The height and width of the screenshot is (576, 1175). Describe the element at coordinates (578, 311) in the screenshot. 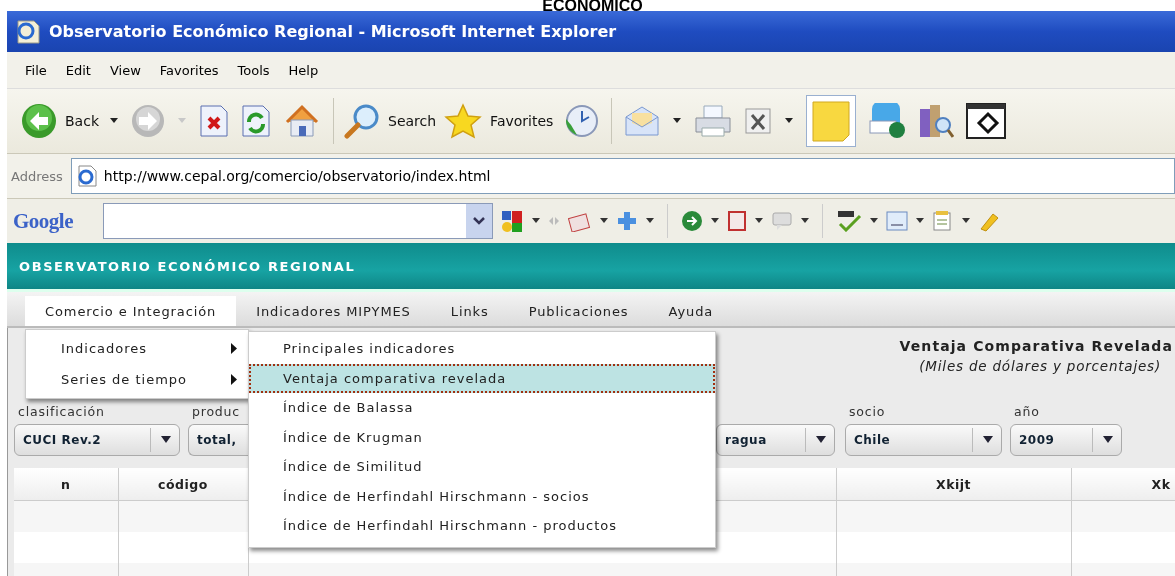

I see `nav-tab: Publicaciones` at that location.